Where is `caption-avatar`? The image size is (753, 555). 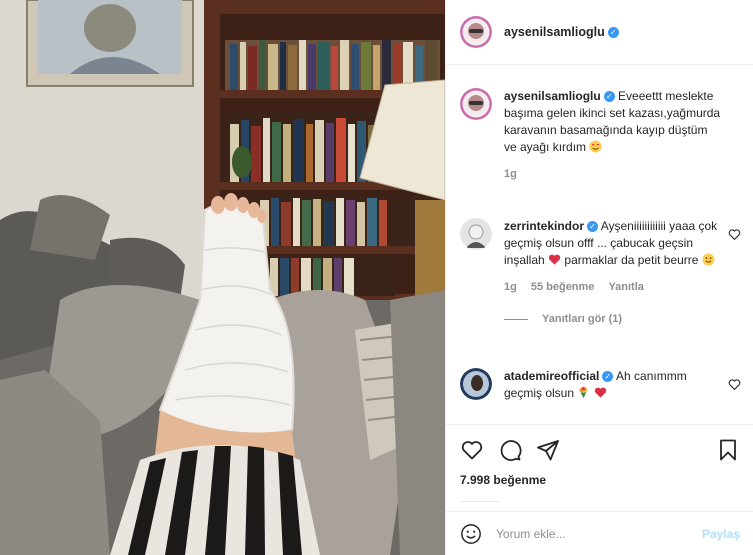
caption-avatar is located at coordinates (476, 104).